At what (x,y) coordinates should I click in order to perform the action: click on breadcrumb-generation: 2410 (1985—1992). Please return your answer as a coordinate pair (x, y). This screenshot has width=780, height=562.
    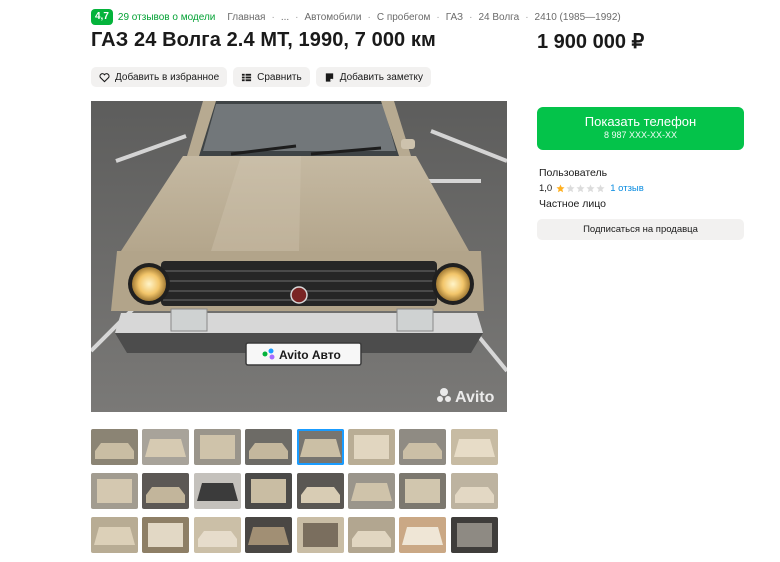
    Looking at the image, I should click on (578, 17).